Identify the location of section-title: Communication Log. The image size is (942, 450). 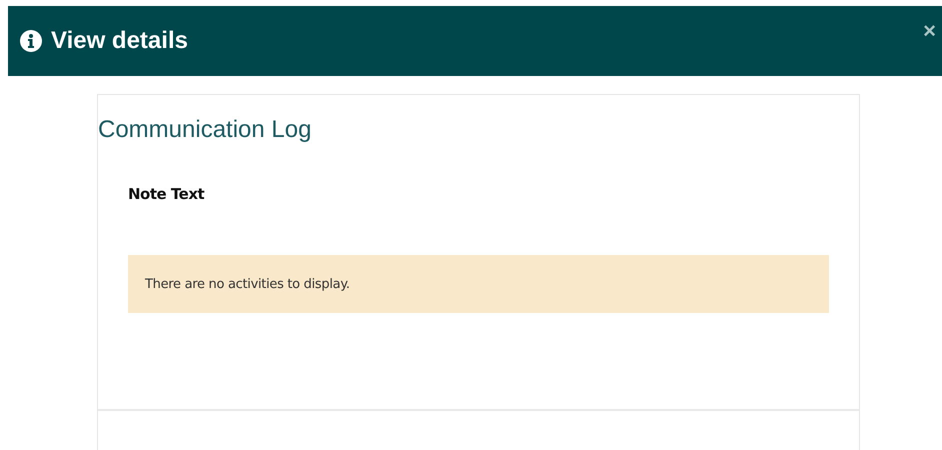
(205, 130).